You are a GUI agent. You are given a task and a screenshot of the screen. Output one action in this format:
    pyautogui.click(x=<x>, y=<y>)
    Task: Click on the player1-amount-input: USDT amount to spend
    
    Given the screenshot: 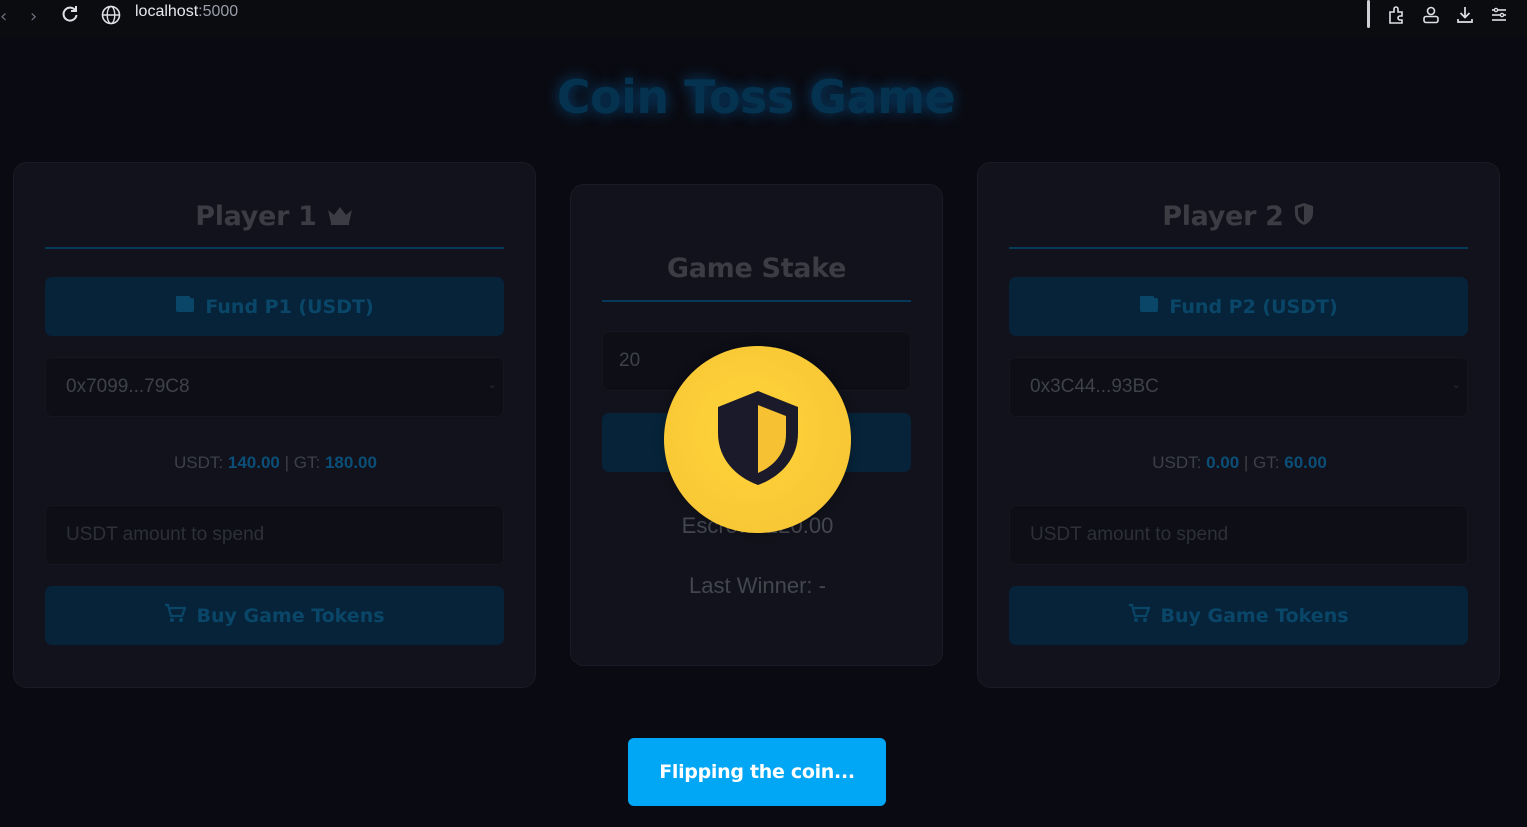 What is the action you would take?
    pyautogui.click(x=274, y=535)
    